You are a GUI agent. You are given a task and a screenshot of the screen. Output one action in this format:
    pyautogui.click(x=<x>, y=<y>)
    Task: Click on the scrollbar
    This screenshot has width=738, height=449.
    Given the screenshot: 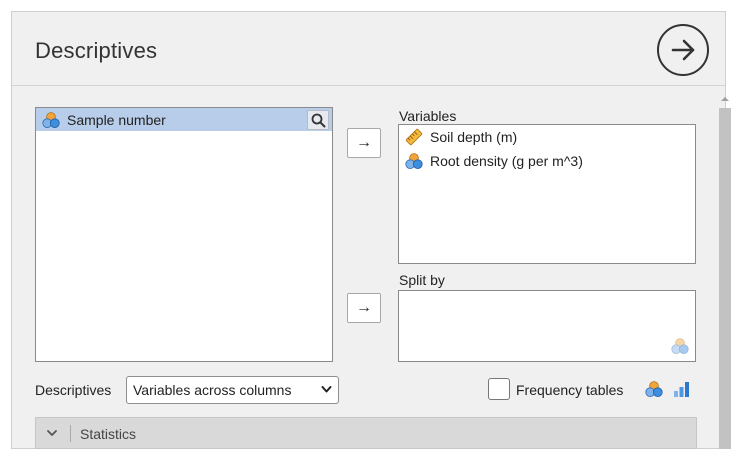 What is the action you would take?
    pyautogui.click(x=725, y=270)
    